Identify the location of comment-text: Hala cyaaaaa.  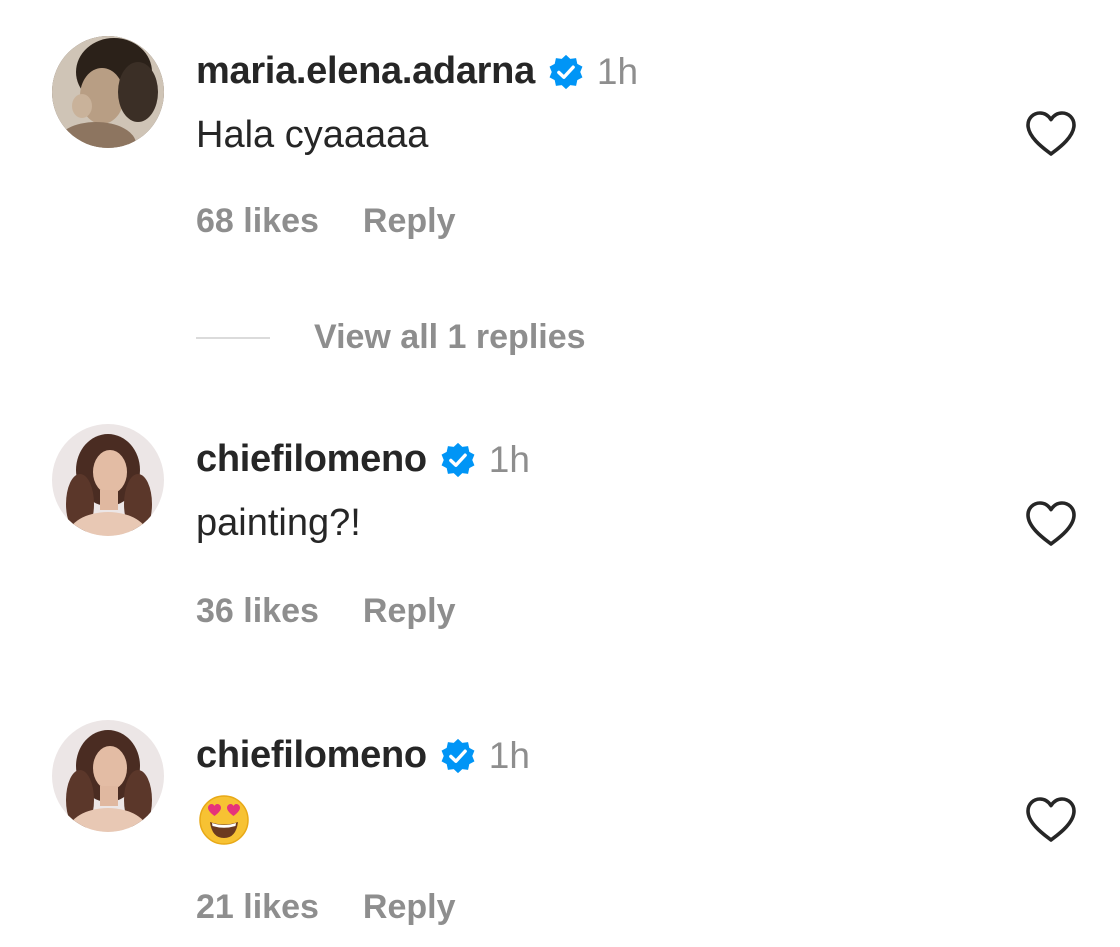
(312, 135).